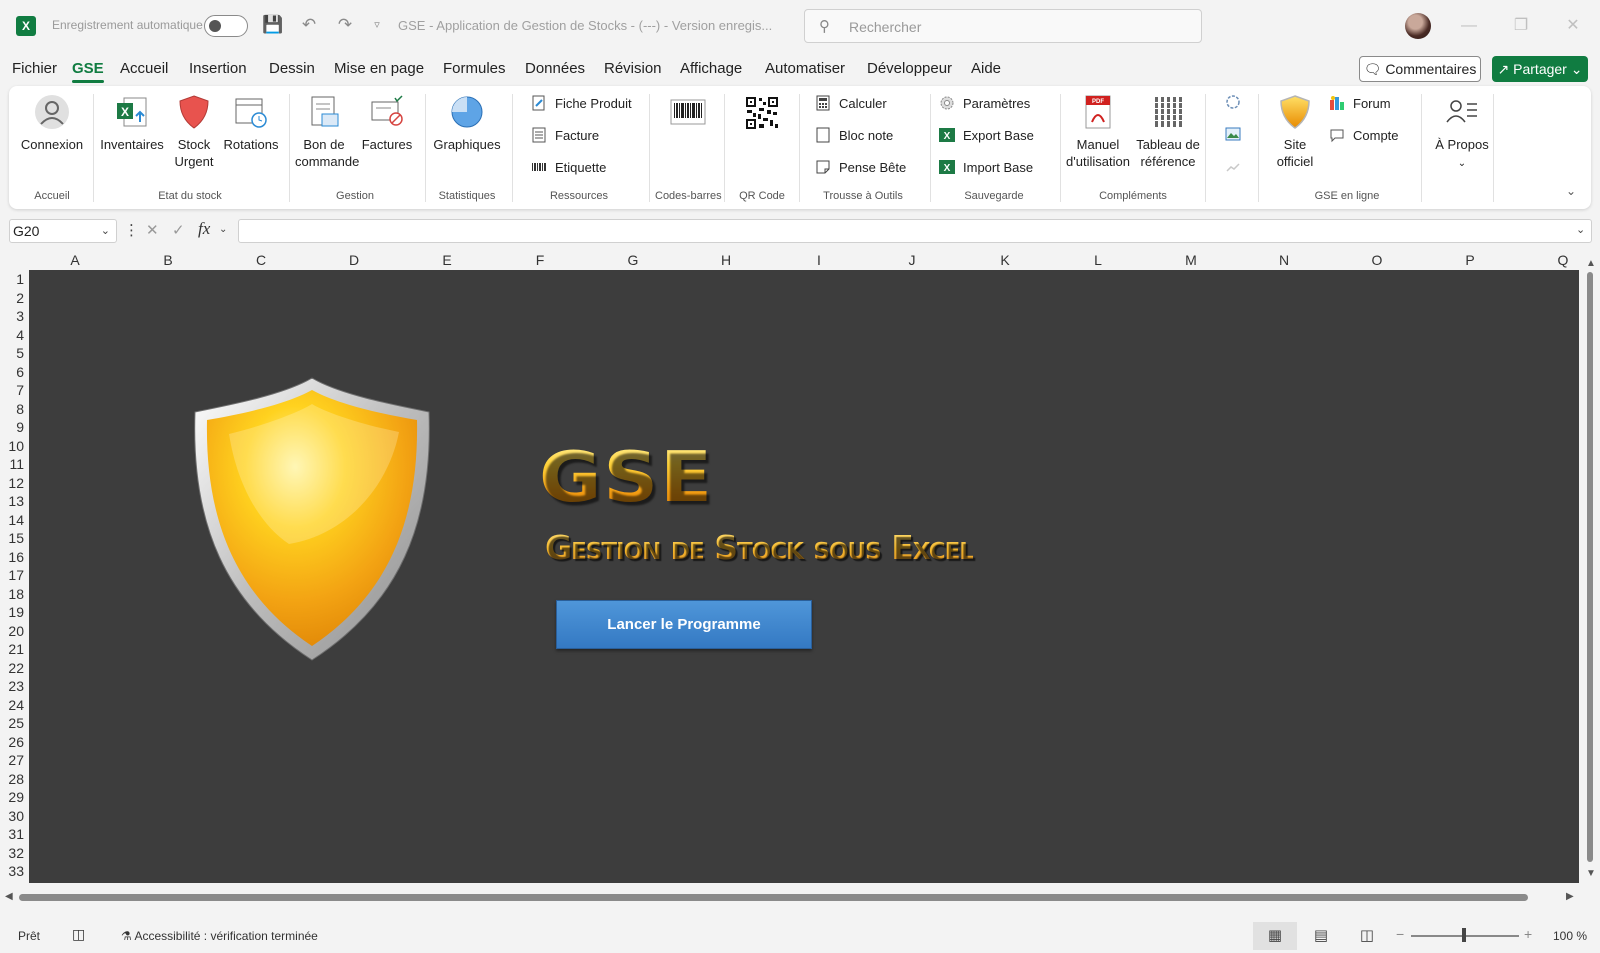 Image resolution: width=1600 pixels, height=953 pixels. I want to click on row-header: 17, so click(12, 575).